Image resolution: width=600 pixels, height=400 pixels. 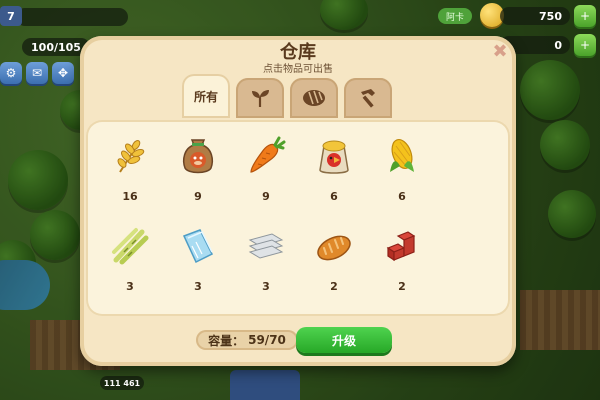 I want to click on bread-icon, so click(x=314, y=98).